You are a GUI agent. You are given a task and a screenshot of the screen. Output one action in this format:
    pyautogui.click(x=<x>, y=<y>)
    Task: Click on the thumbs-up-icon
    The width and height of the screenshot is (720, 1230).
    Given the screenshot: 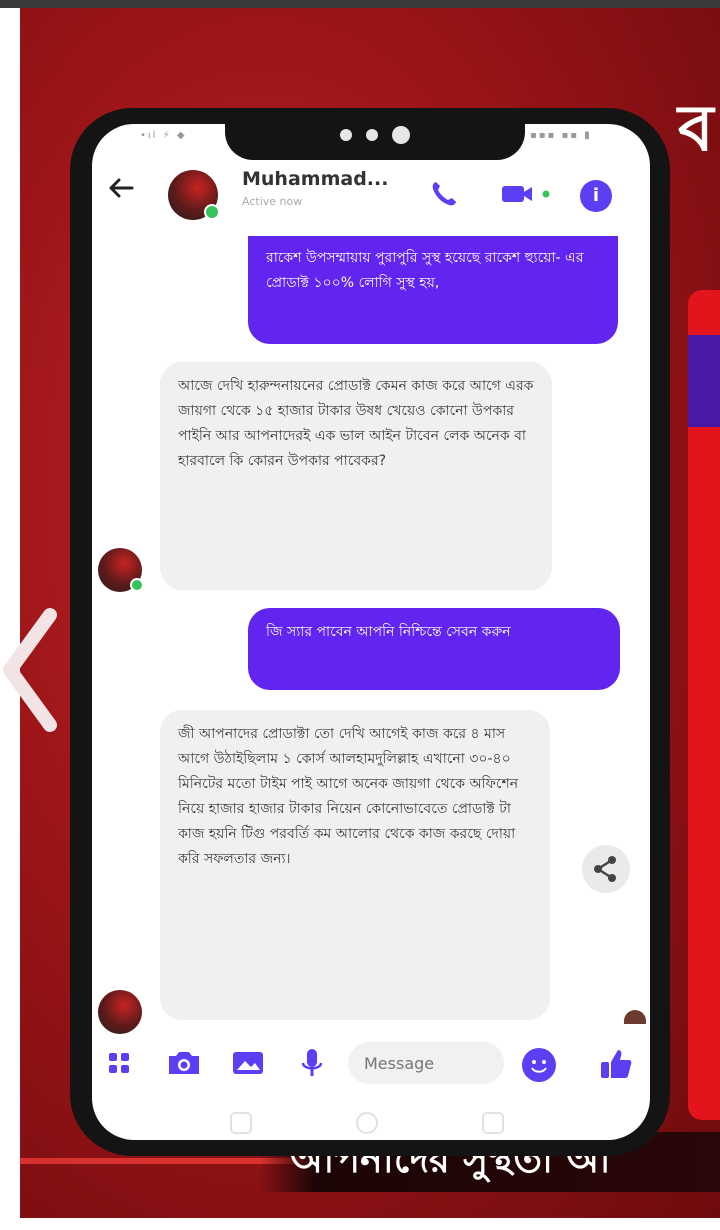 What is the action you would take?
    pyautogui.click(x=616, y=1064)
    